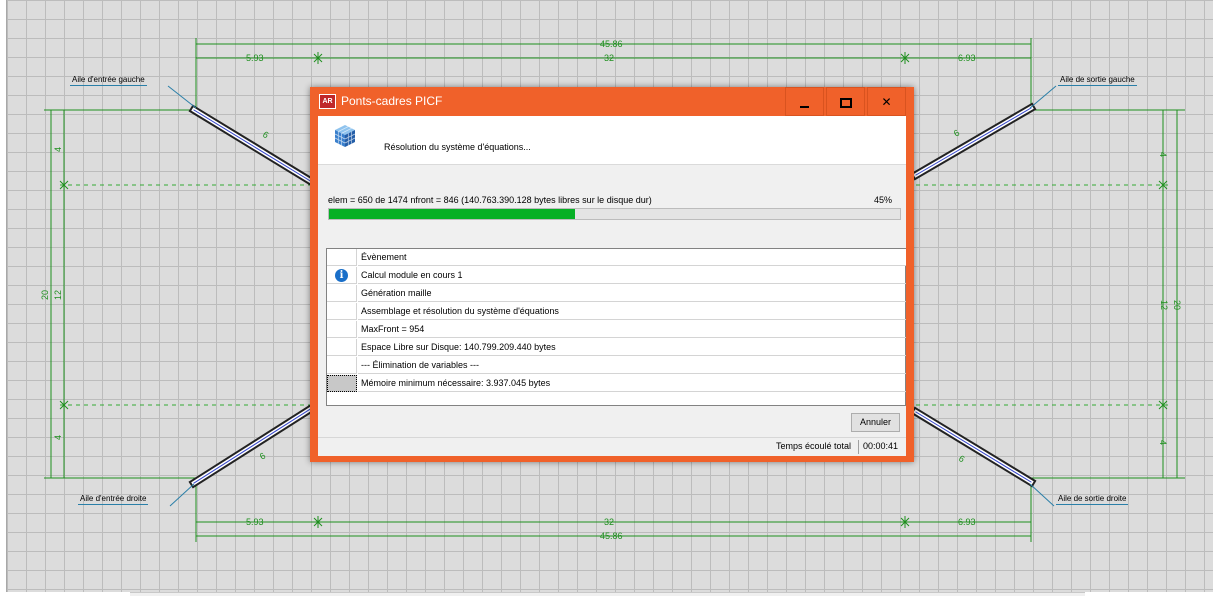  What do you see at coordinates (58, 149) in the screenshot?
I see `dim-small-left-top: 4` at bounding box center [58, 149].